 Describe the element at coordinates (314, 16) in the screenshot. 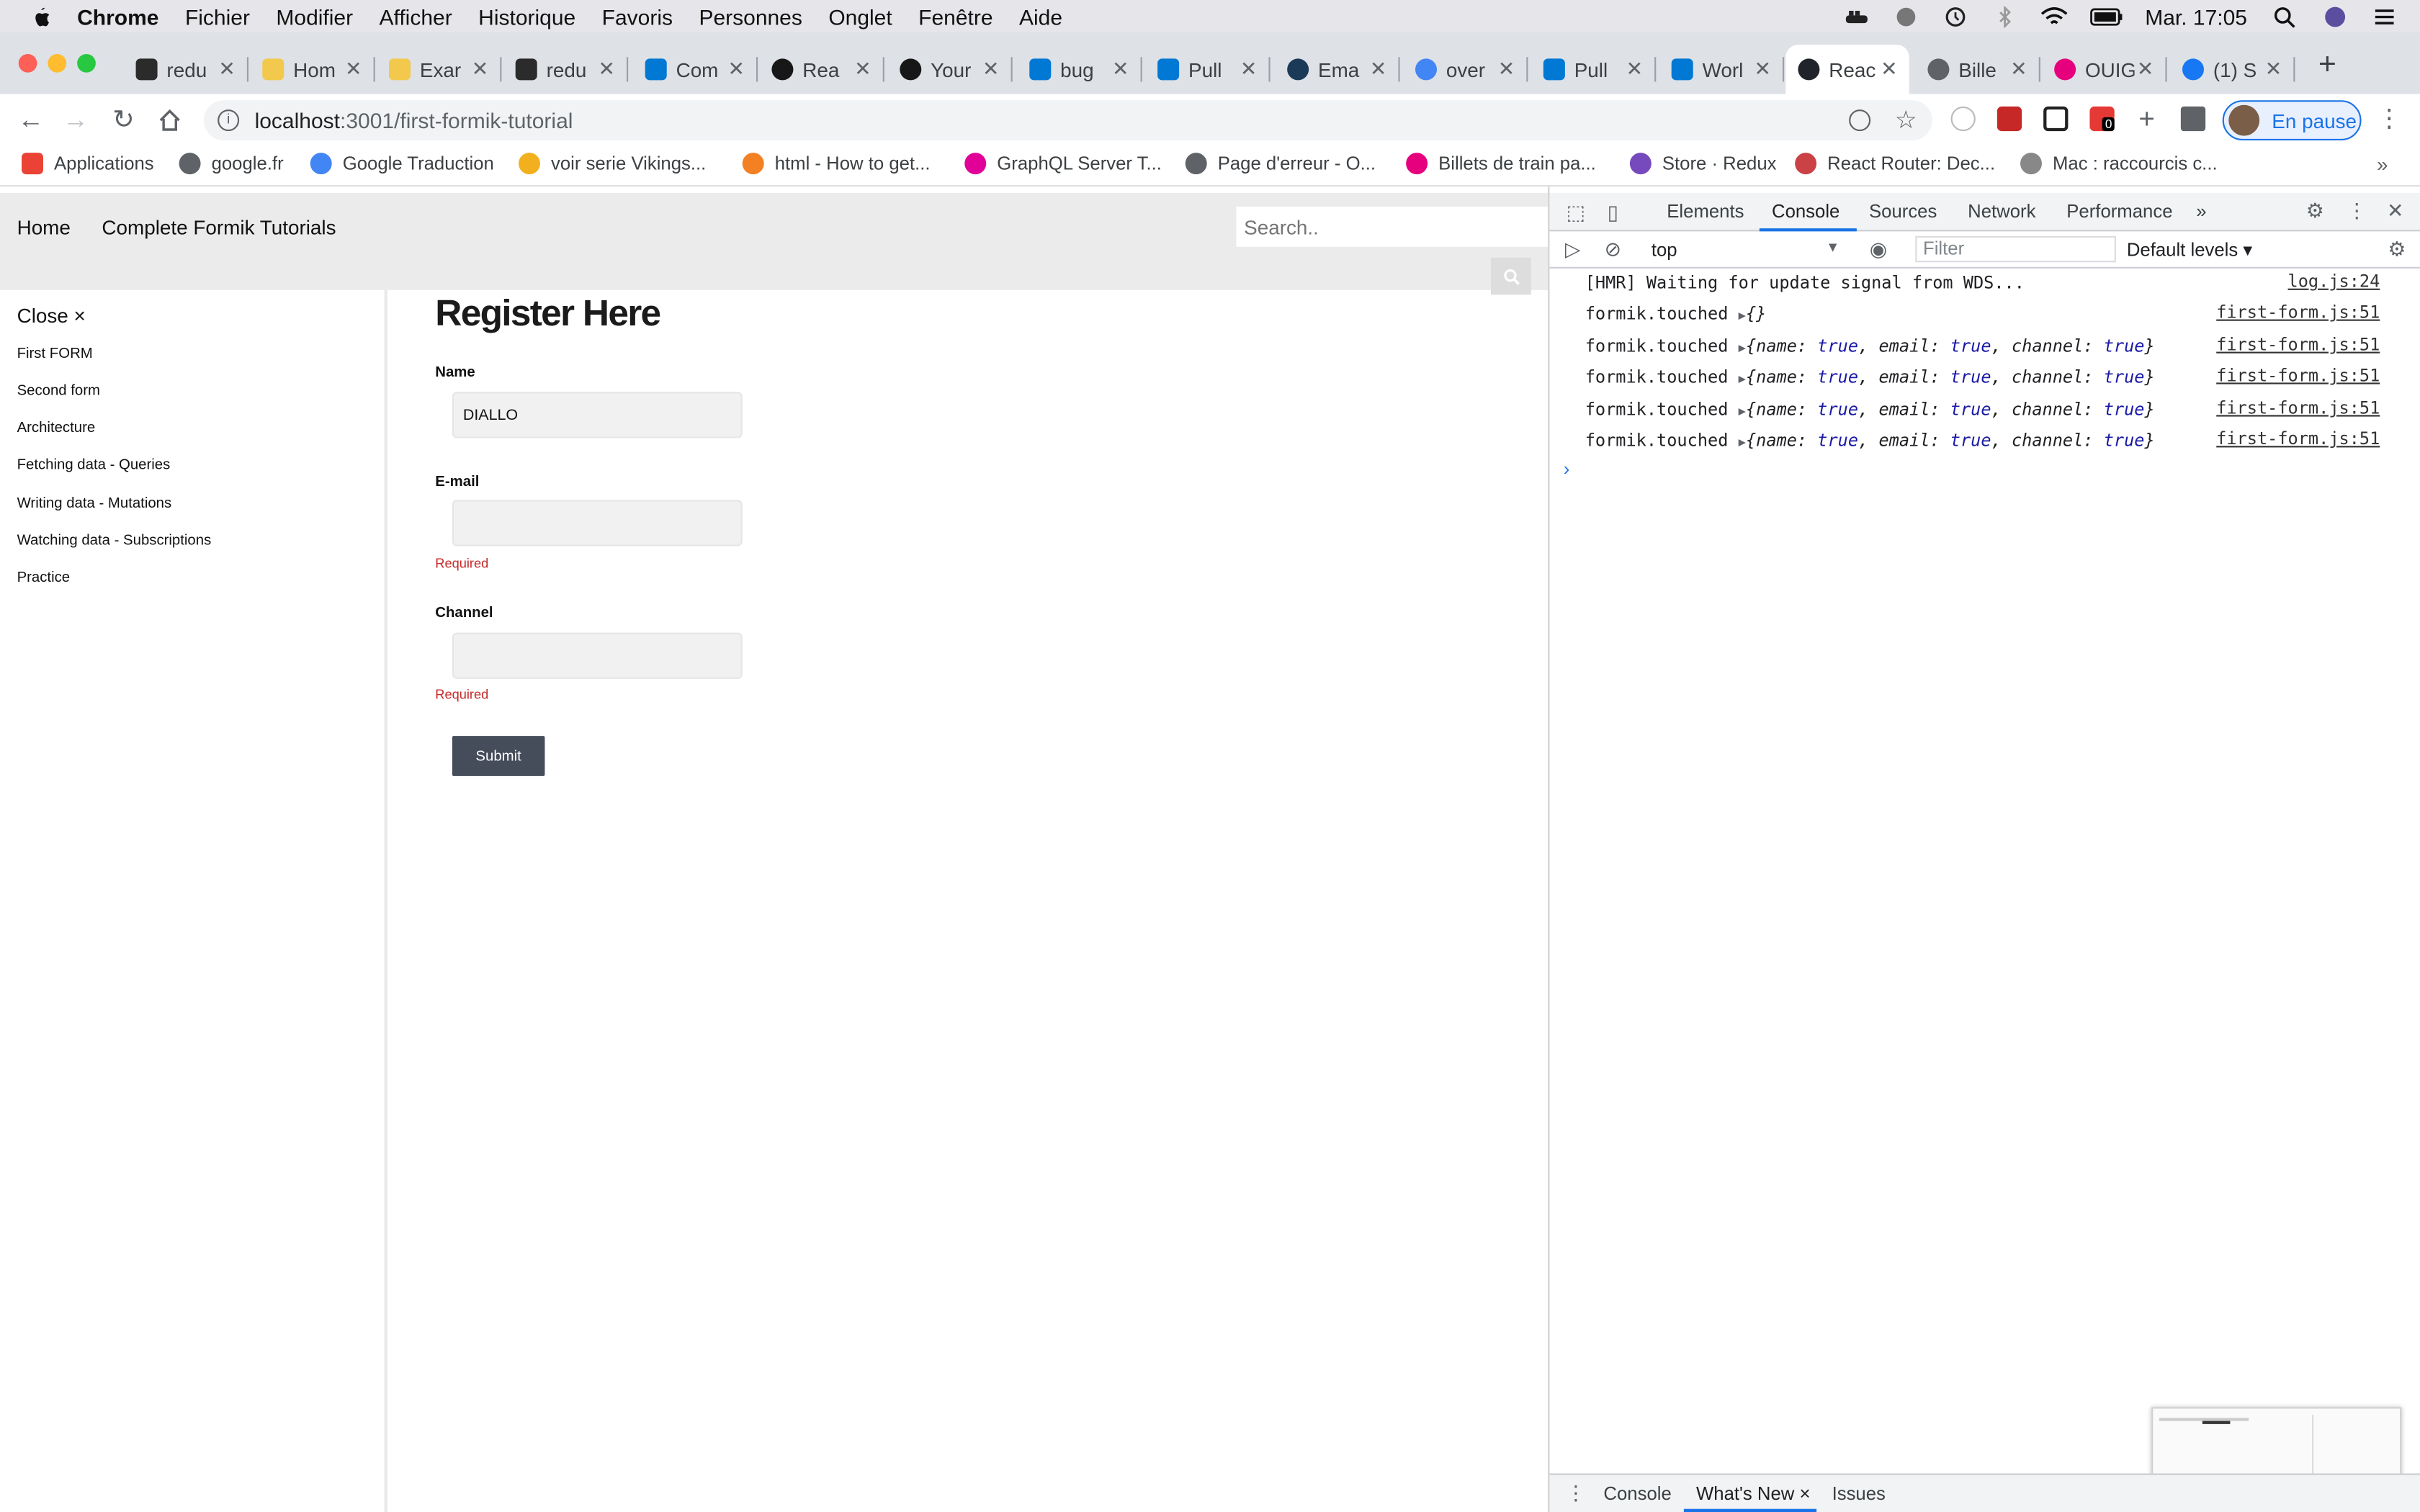

I see `menu-modifier: Modifier` at that location.